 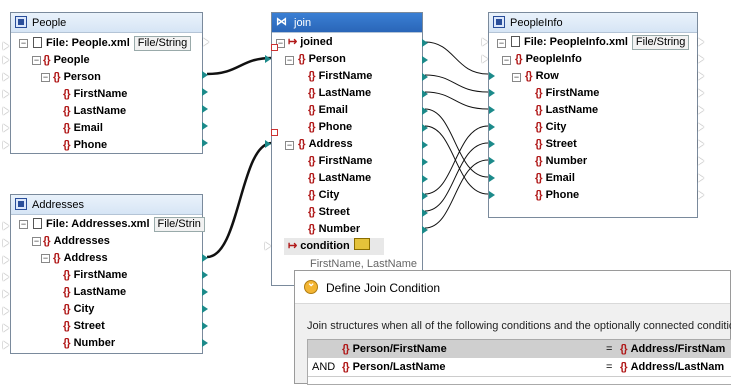 I want to click on tree-node-row: {} Row, so click(x=542, y=76).